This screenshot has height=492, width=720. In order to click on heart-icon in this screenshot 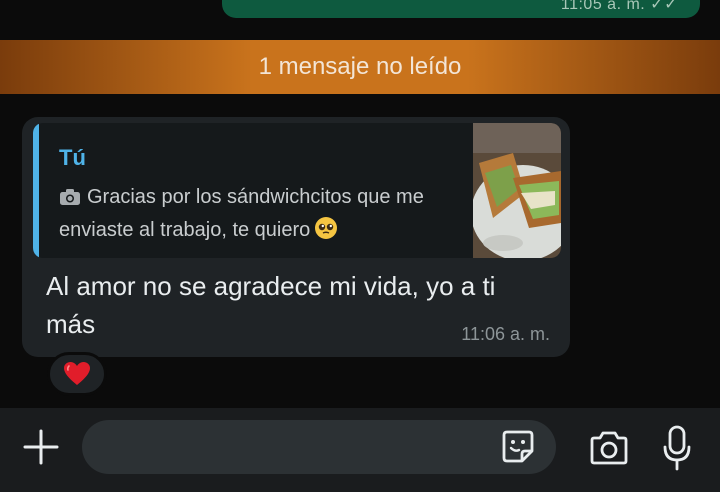, I will do `click(77, 373)`.